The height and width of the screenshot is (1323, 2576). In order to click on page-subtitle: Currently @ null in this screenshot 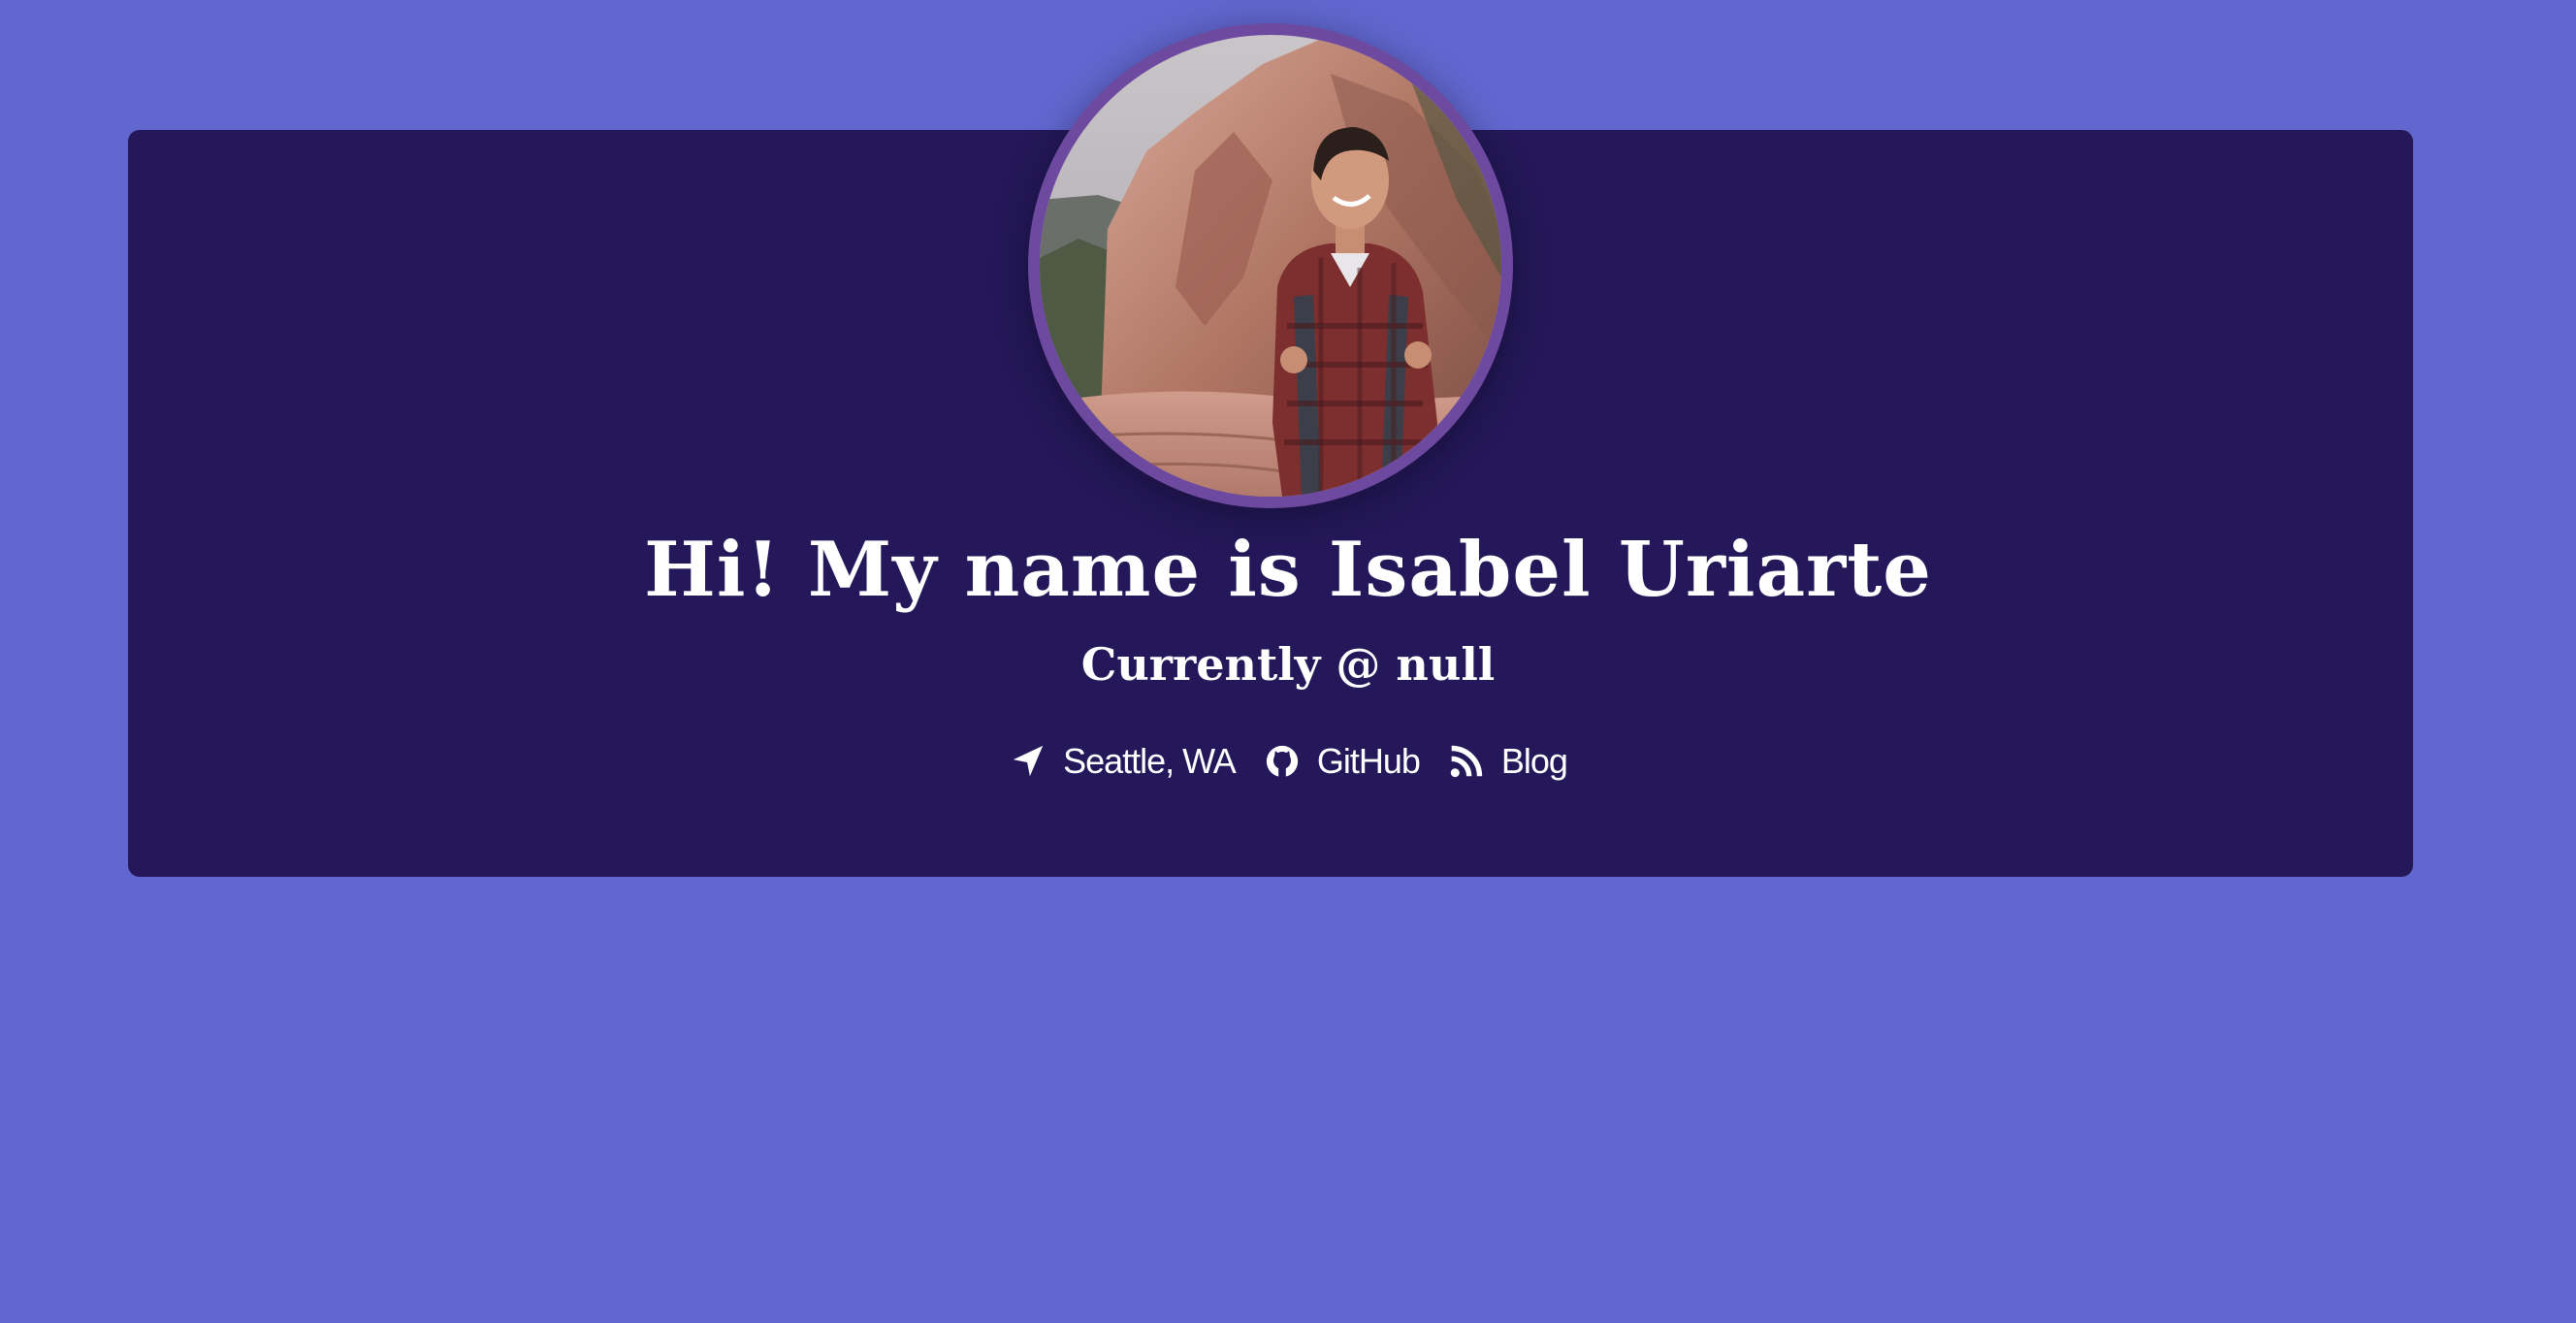, I will do `click(1288, 664)`.